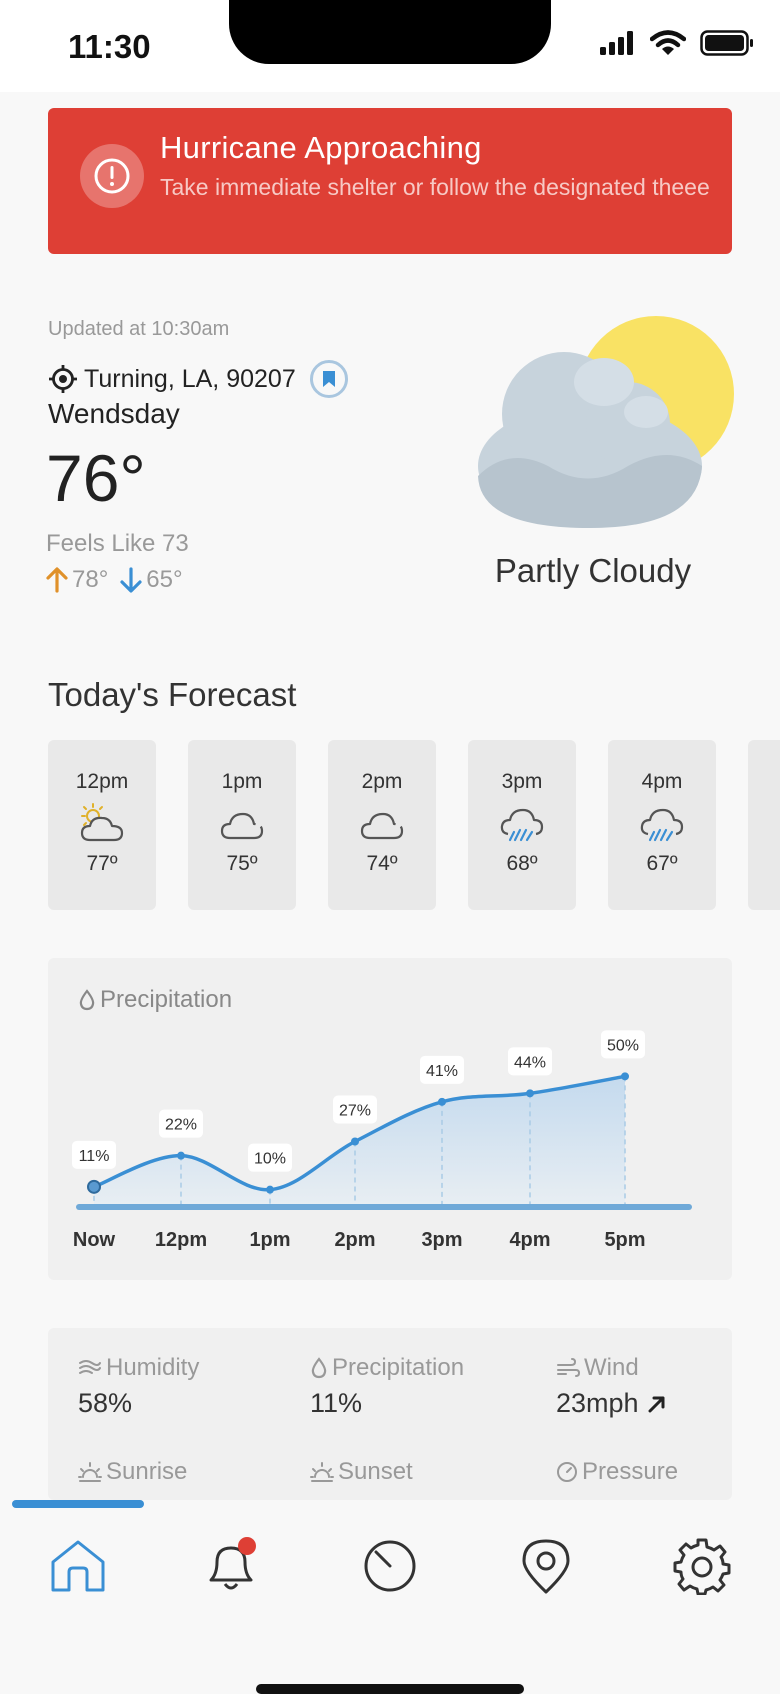 The height and width of the screenshot is (1694, 780). What do you see at coordinates (382, 863) in the screenshot?
I see `hour-temp: 74º` at bounding box center [382, 863].